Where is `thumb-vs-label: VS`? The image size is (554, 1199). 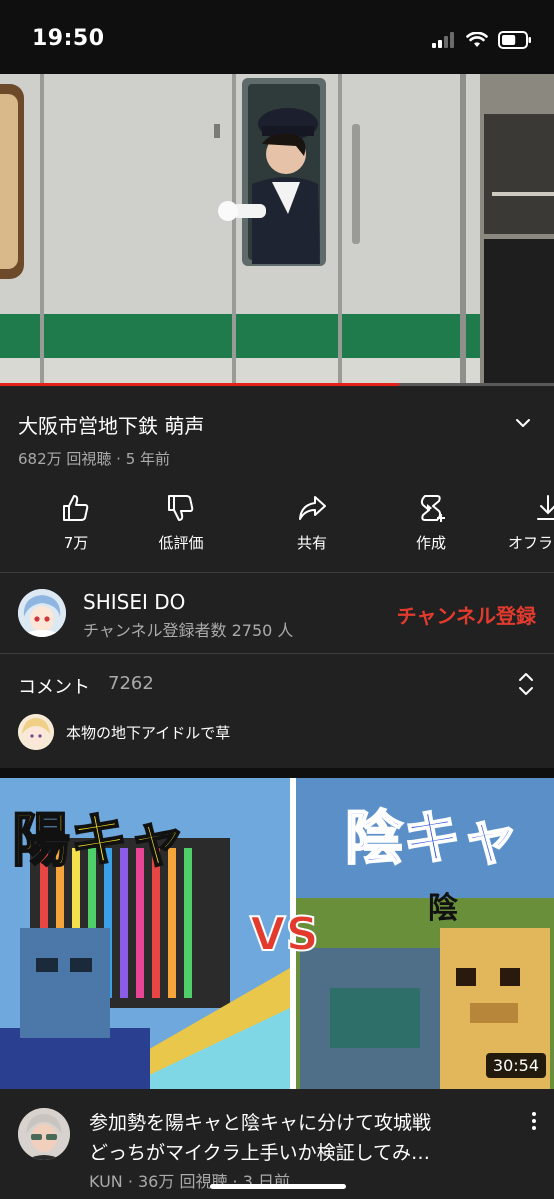
thumb-vs-label: VS is located at coordinates (284, 934).